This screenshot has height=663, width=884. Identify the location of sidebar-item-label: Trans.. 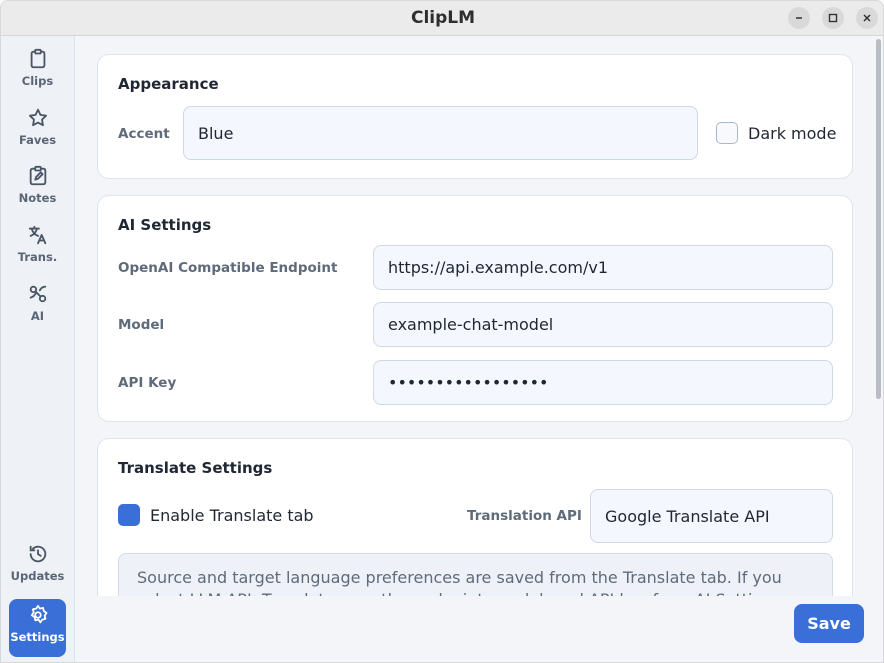
(37, 257).